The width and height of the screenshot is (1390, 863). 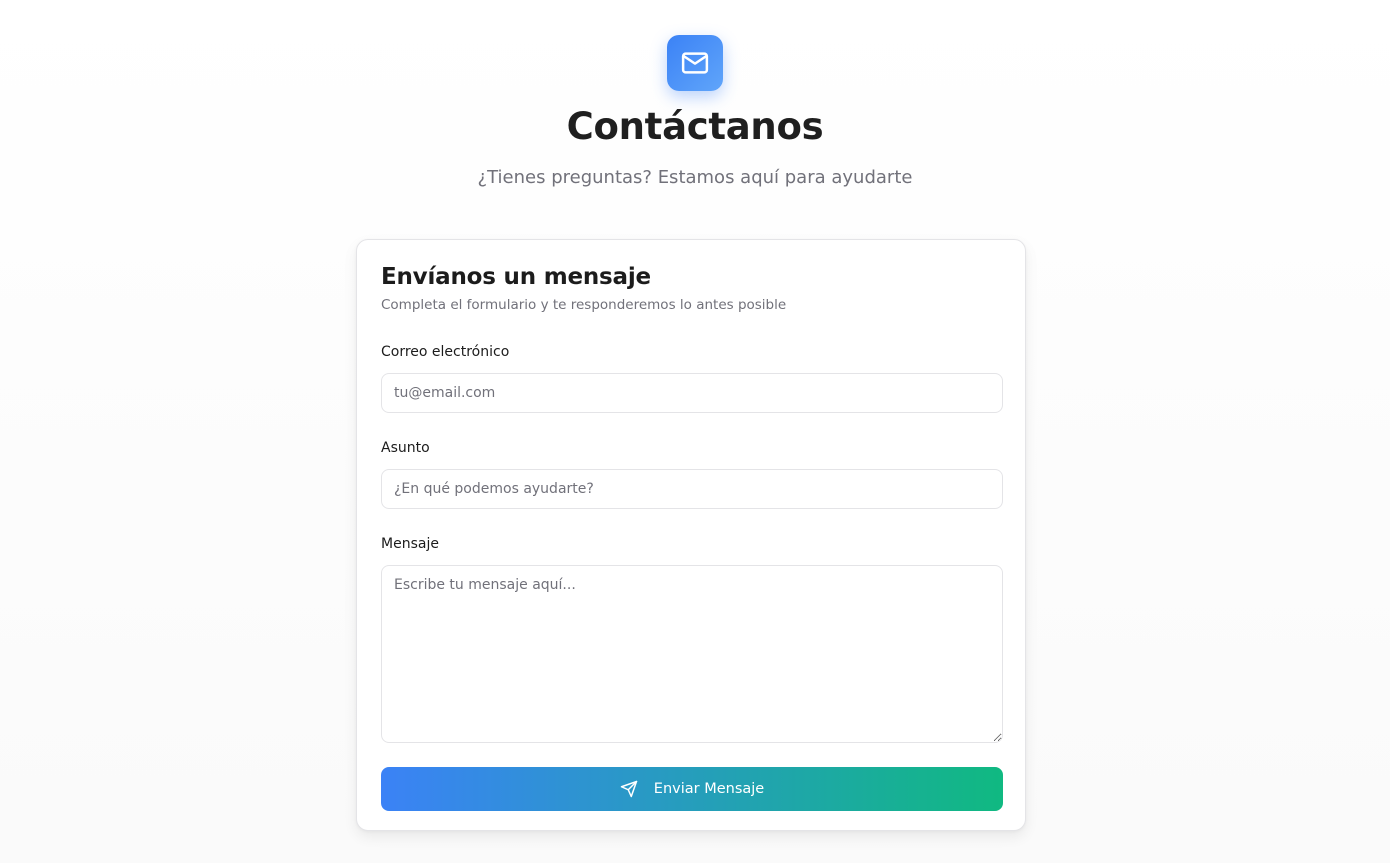 I want to click on page-title: Contáctanos, so click(x=695, y=126).